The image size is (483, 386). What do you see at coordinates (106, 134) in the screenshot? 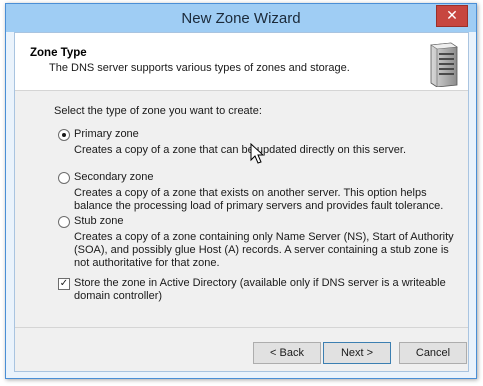
I see `primary-zone-label: Primary zone` at bounding box center [106, 134].